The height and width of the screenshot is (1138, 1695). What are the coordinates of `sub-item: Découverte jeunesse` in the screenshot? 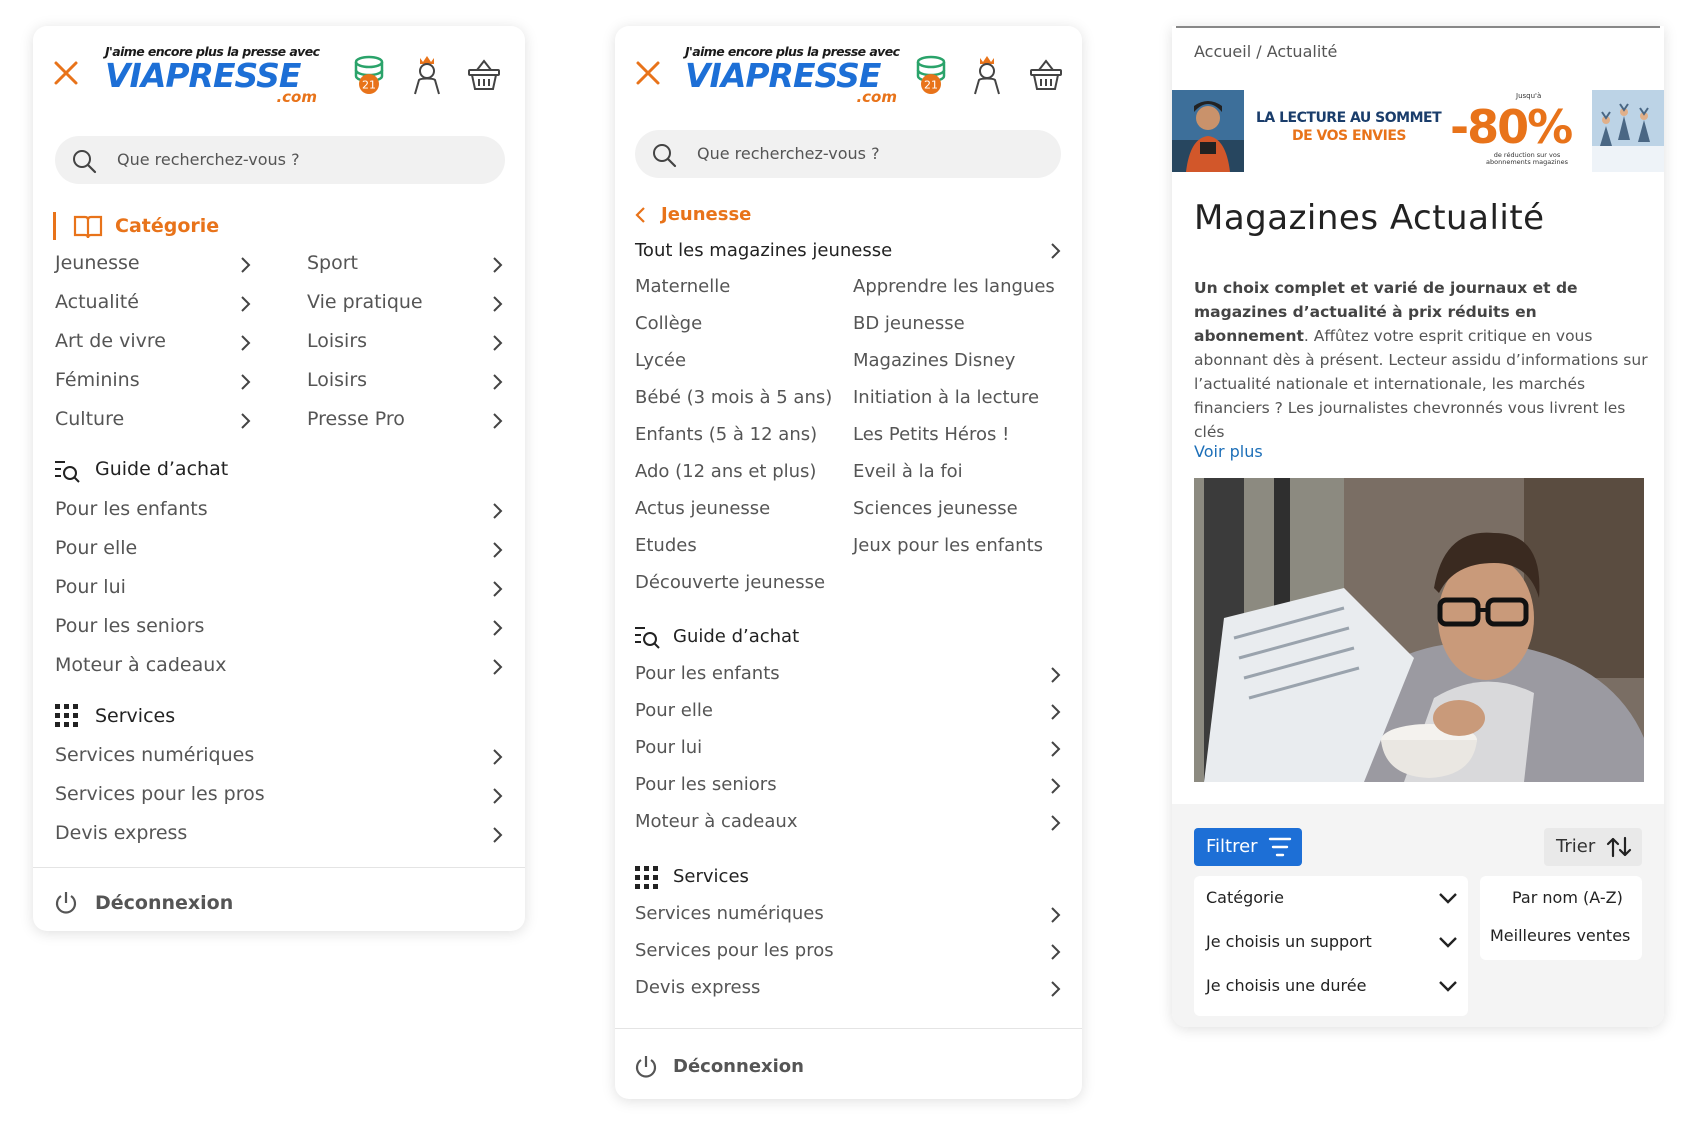 It's located at (730, 582).